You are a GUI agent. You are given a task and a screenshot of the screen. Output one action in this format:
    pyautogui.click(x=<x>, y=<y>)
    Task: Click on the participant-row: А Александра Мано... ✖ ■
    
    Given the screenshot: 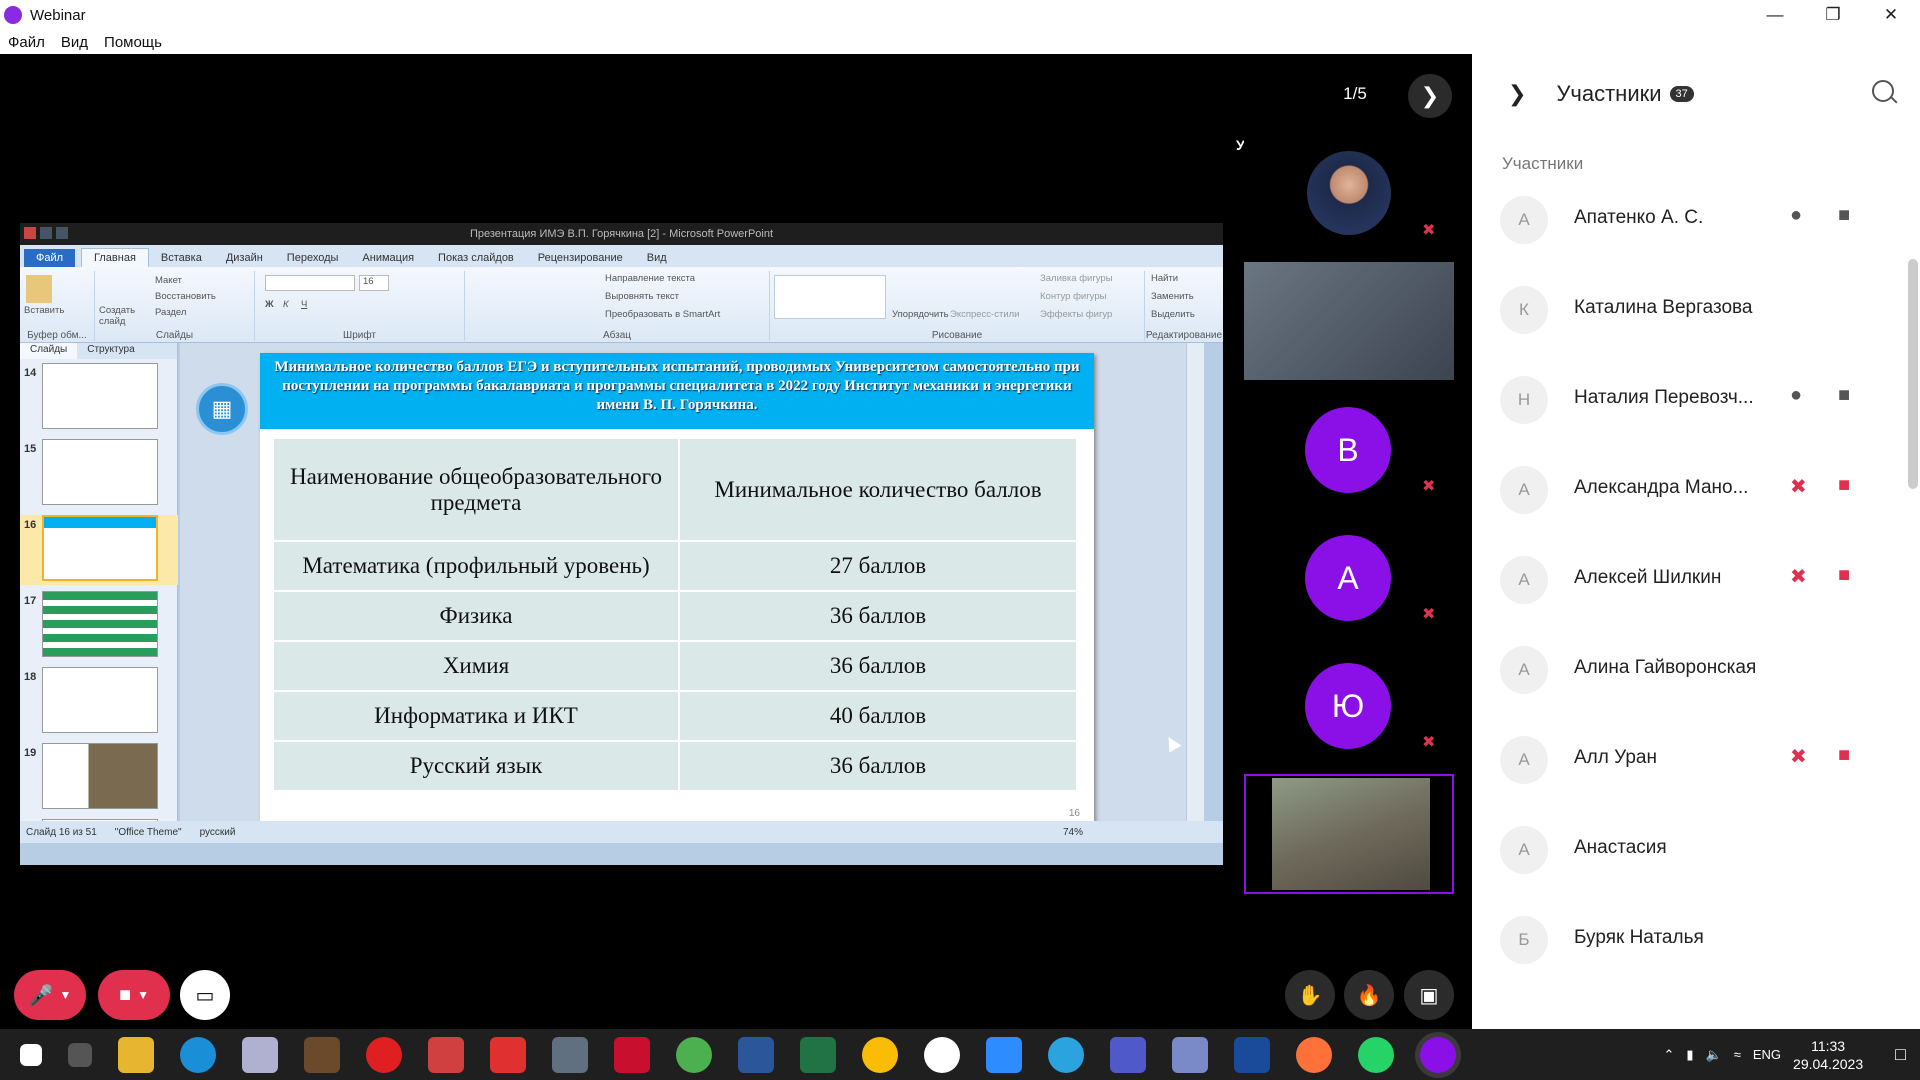 What is the action you would take?
    pyautogui.click(x=1687, y=489)
    